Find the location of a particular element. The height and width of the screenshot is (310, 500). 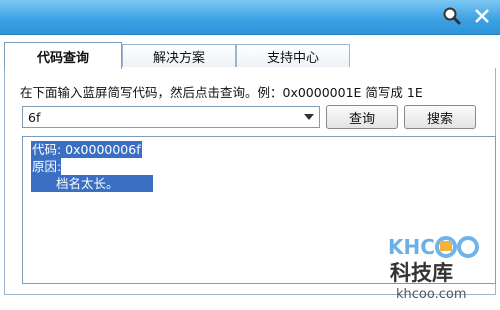

tab-solutions: 解决方案 is located at coordinates (179, 55).